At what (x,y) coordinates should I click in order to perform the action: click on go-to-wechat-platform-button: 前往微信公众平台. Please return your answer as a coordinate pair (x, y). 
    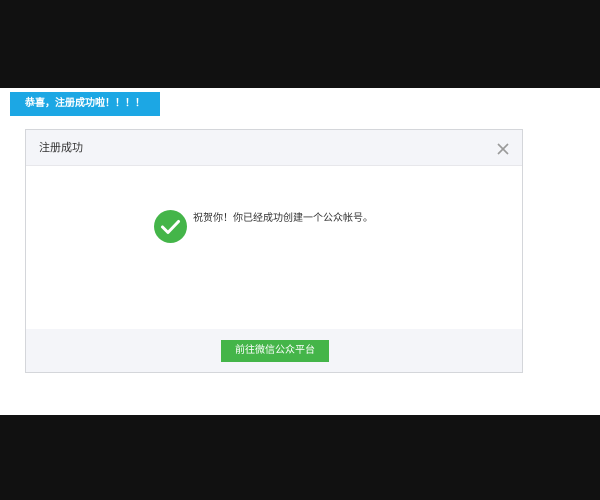
    Looking at the image, I should click on (275, 351).